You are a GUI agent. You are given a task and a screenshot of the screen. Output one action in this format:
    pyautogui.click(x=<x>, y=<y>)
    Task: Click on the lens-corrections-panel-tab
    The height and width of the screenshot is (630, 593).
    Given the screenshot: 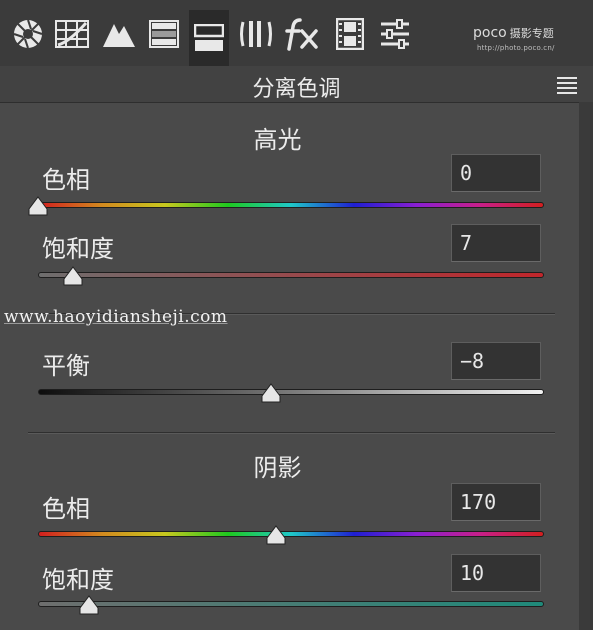 What is the action you would take?
    pyautogui.click(x=256, y=34)
    